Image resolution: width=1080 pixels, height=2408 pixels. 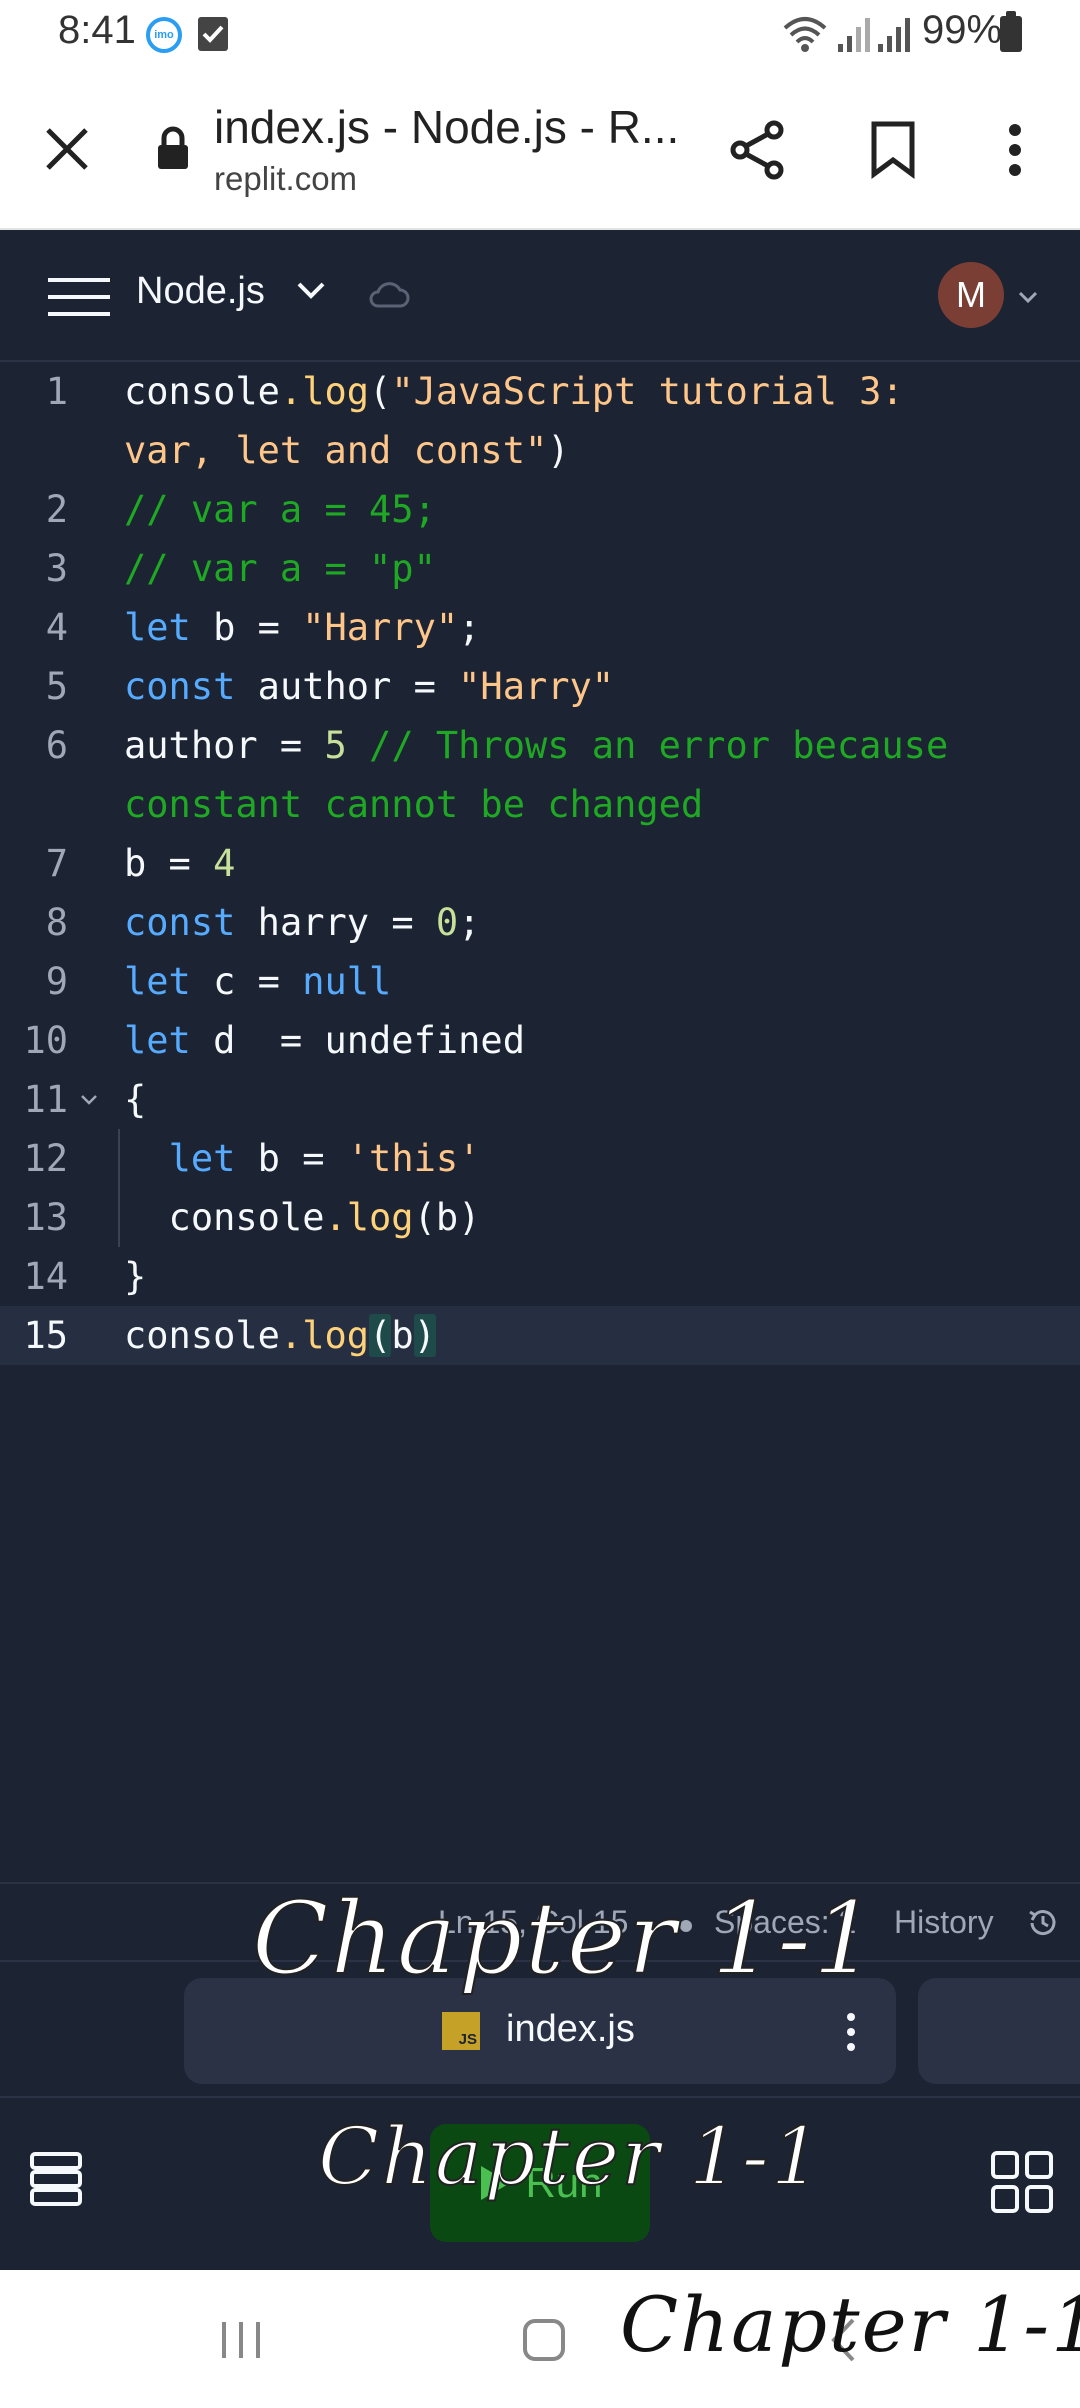 What do you see at coordinates (962, 30) in the screenshot?
I see `battery-percent: 99%` at bounding box center [962, 30].